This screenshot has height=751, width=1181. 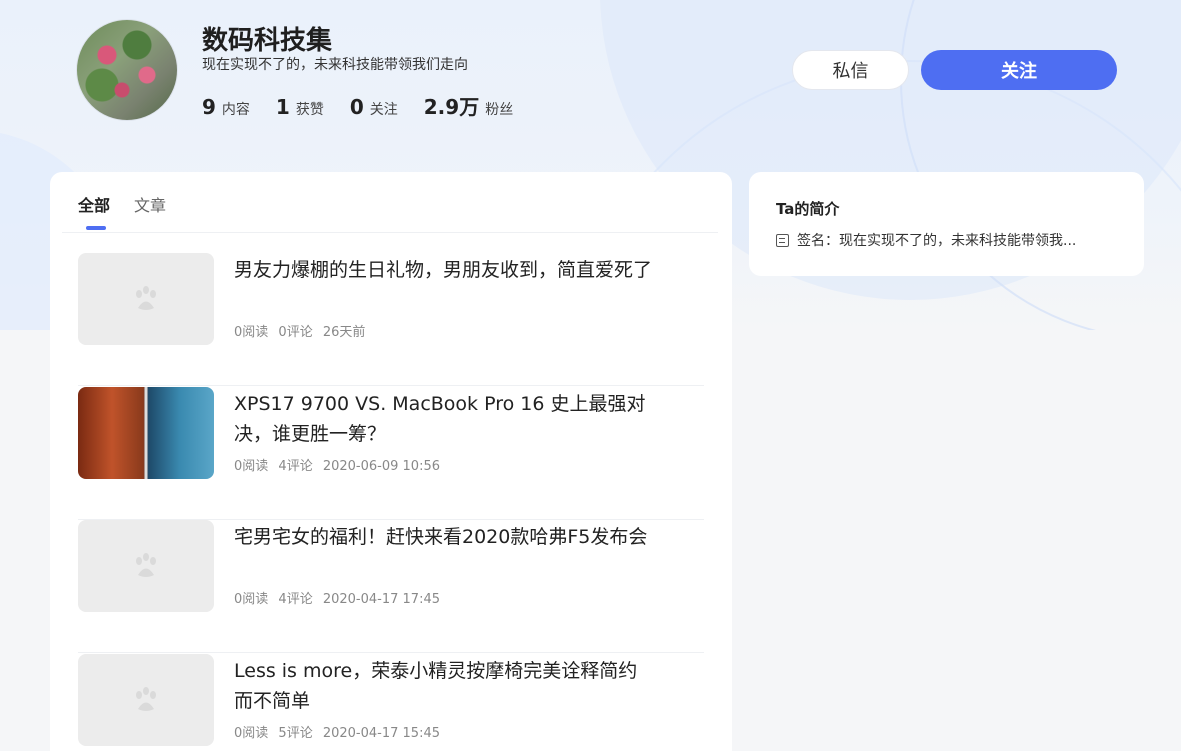 I want to click on stat-label: 获赞, so click(x=309, y=110).